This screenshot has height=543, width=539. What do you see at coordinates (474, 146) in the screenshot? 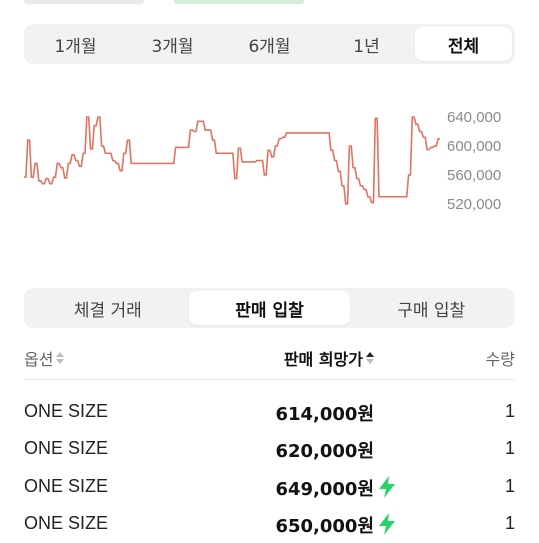
I see `y-tick-label: 600,000` at bounding box center [474, 146].